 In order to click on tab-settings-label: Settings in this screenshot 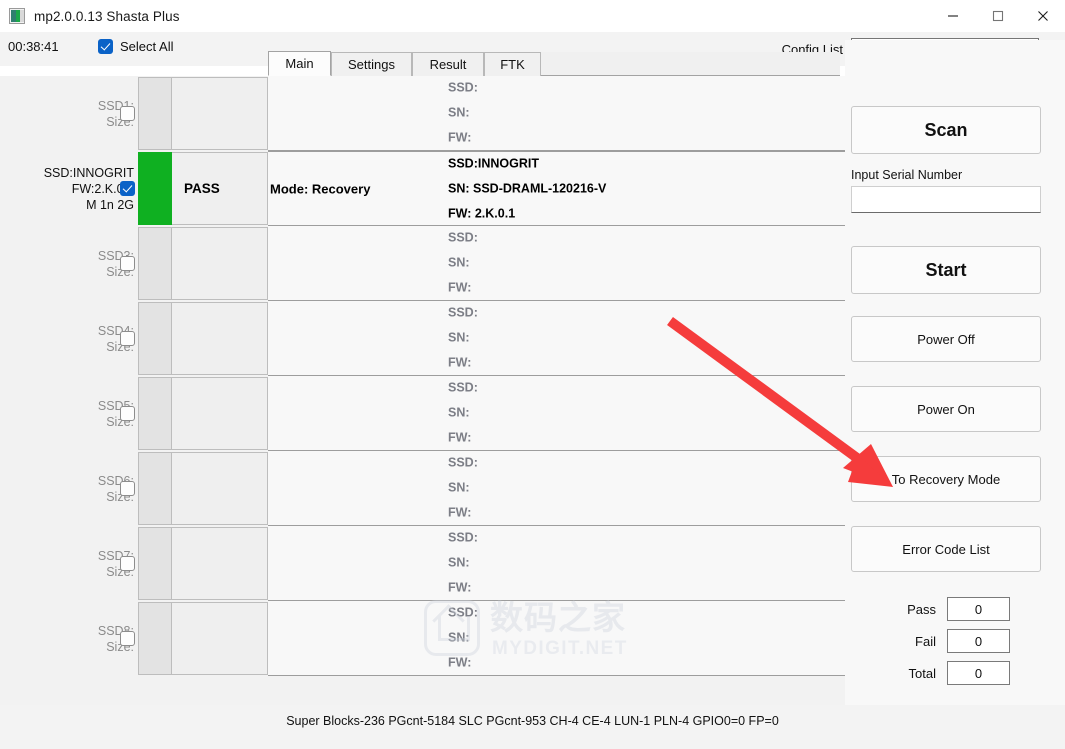, I will do `click(371, 64)`.